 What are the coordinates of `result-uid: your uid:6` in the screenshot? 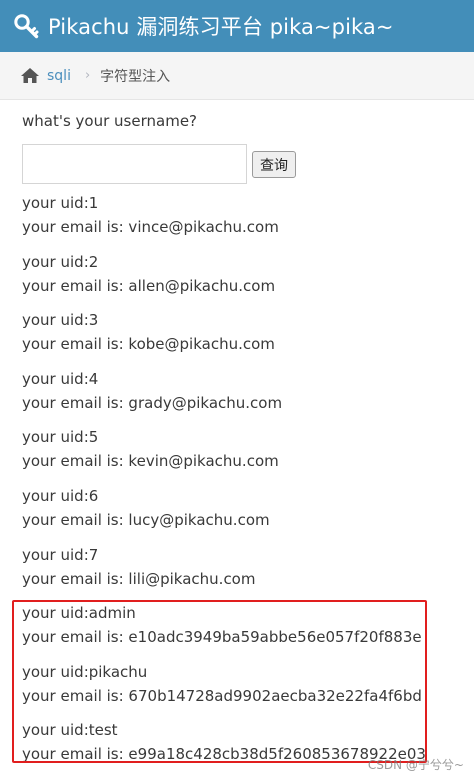 It's located at (60, 495).